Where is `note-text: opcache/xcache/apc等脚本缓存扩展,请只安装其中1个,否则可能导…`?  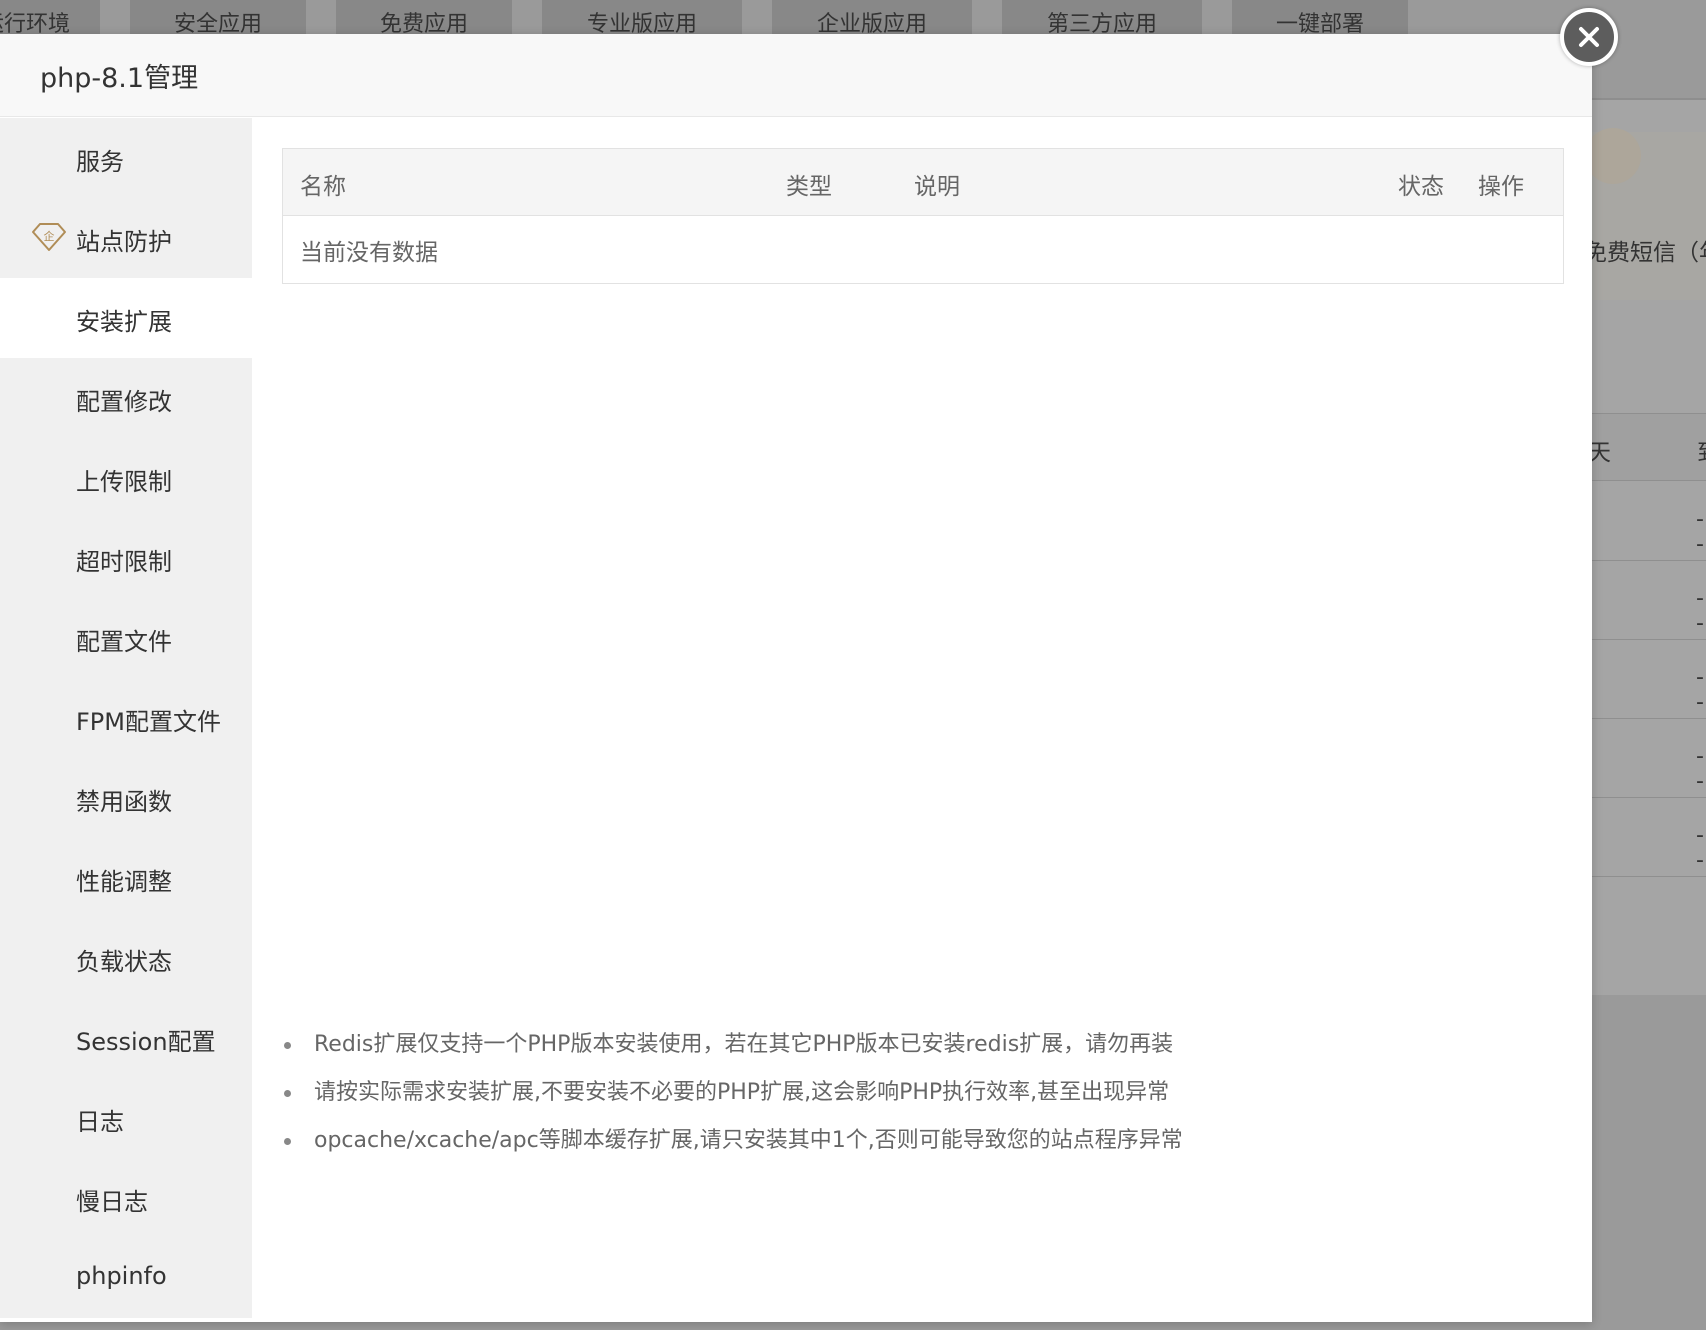
note-text: opcache/xcache/apc等脚本缓存扩展,请只安装其中1个,否则可能导… is located at coordinates (748, 1140).